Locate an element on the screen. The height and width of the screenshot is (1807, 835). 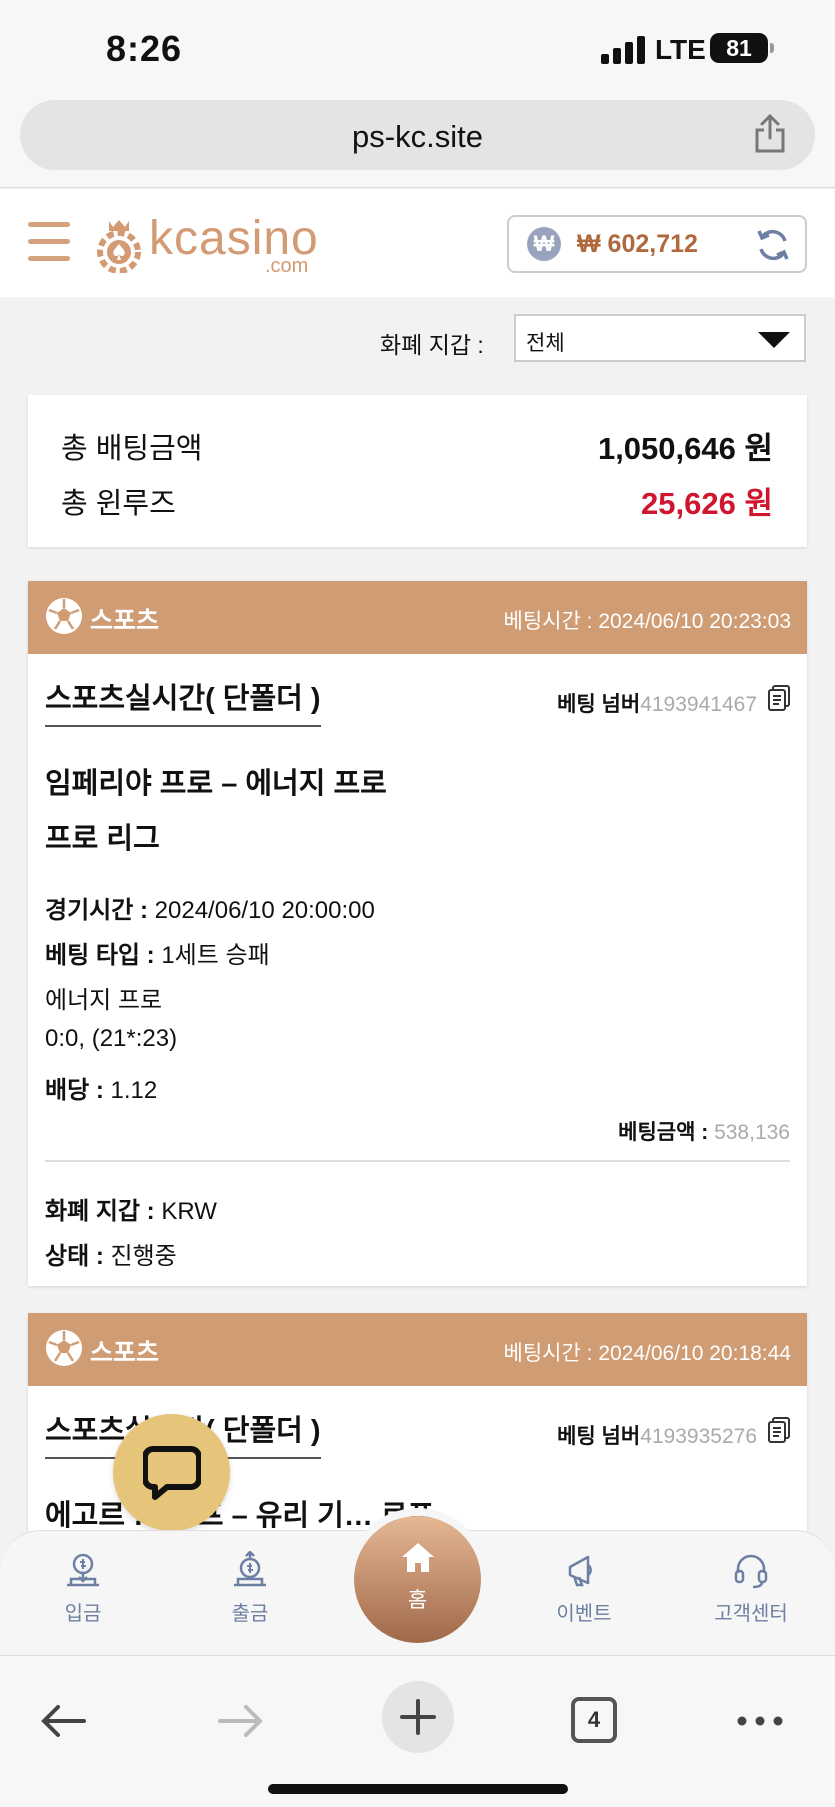
site-logo: kcasino .com is located at coordinates (210, 244).